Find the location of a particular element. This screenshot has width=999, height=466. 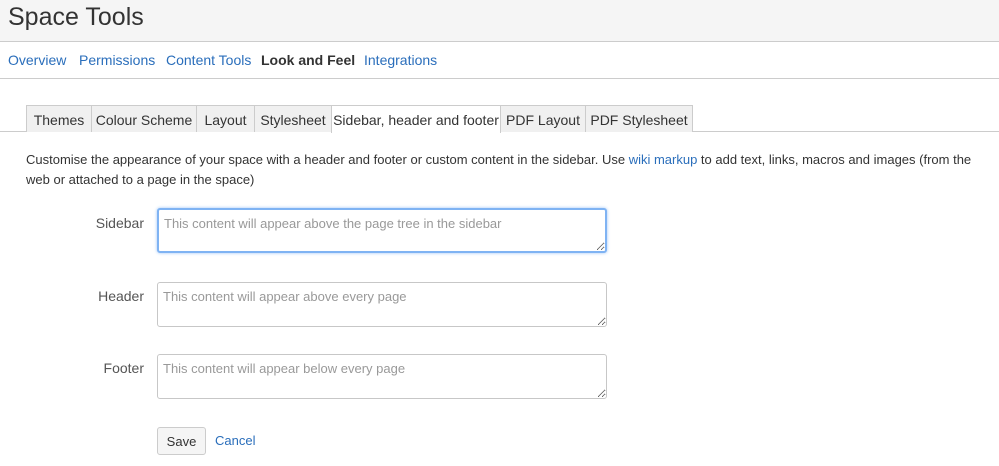

tab-pdf-layout: PDF Layout is located at coordinates (543, 118).